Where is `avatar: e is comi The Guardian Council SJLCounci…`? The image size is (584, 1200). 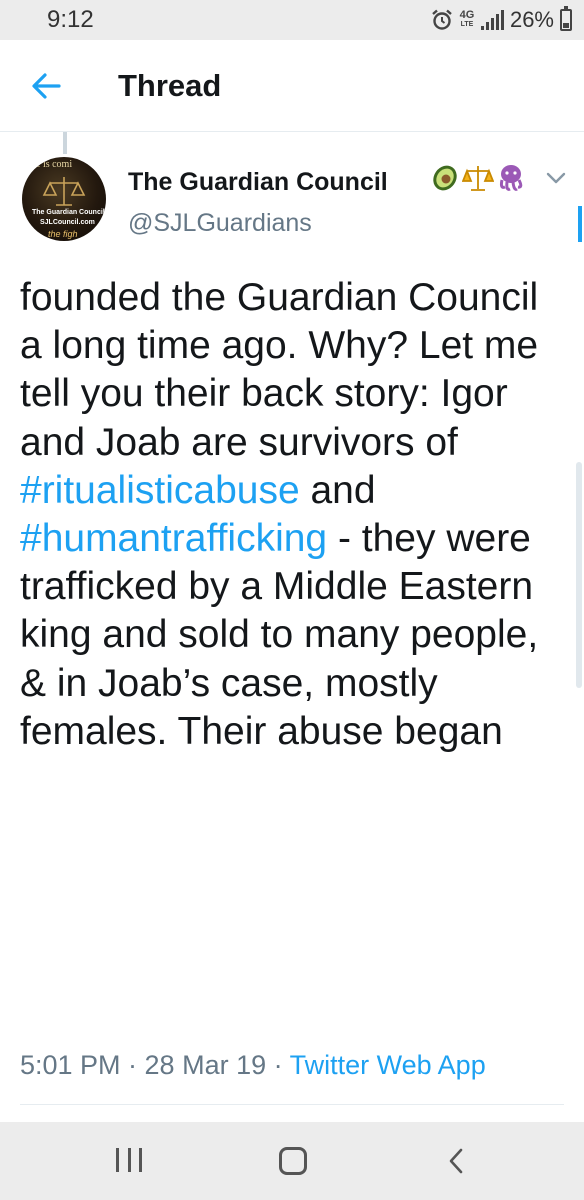
avatar: e is comi The Guardian Council SJLCounci… is located at coordinates (64, 199).